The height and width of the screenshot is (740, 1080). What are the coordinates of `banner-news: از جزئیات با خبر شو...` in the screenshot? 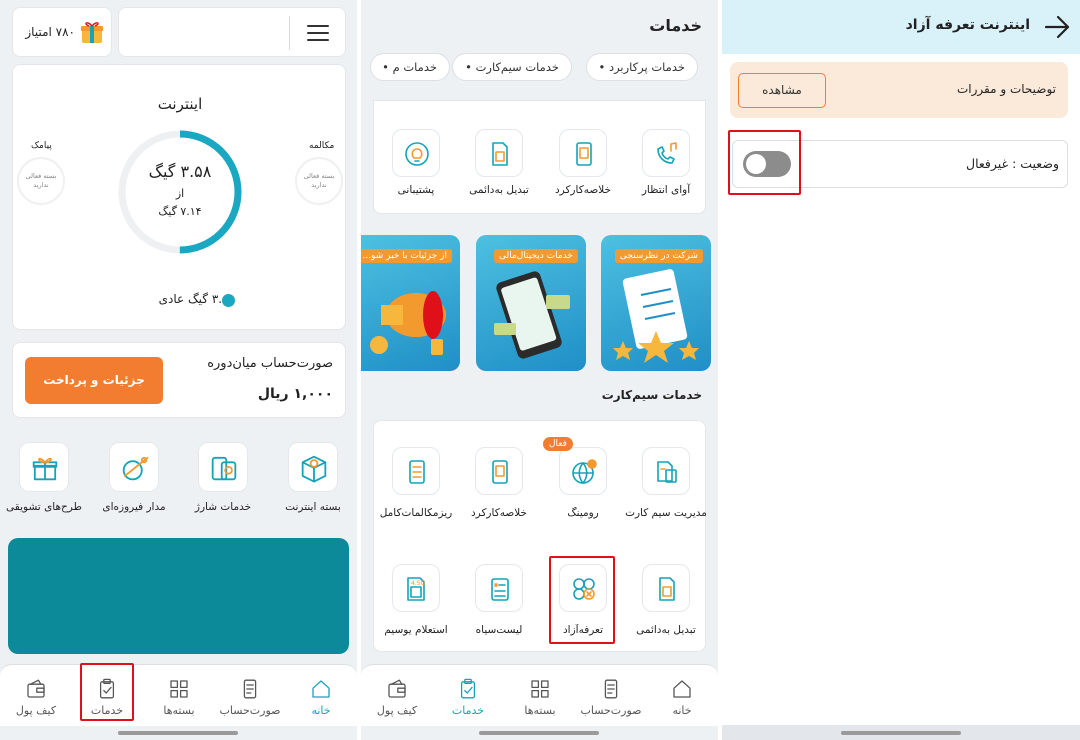 It's located at (410, 303).